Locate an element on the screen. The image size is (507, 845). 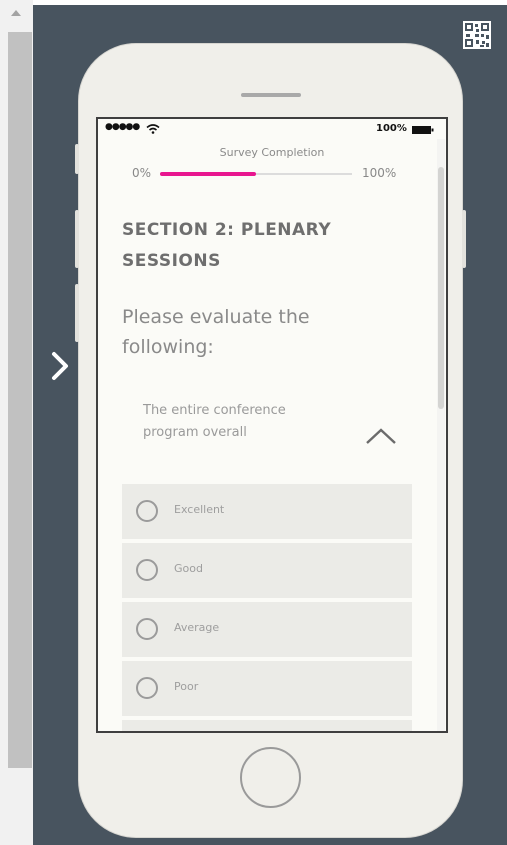
option-label: Poor is located at coordinates (186, 686).